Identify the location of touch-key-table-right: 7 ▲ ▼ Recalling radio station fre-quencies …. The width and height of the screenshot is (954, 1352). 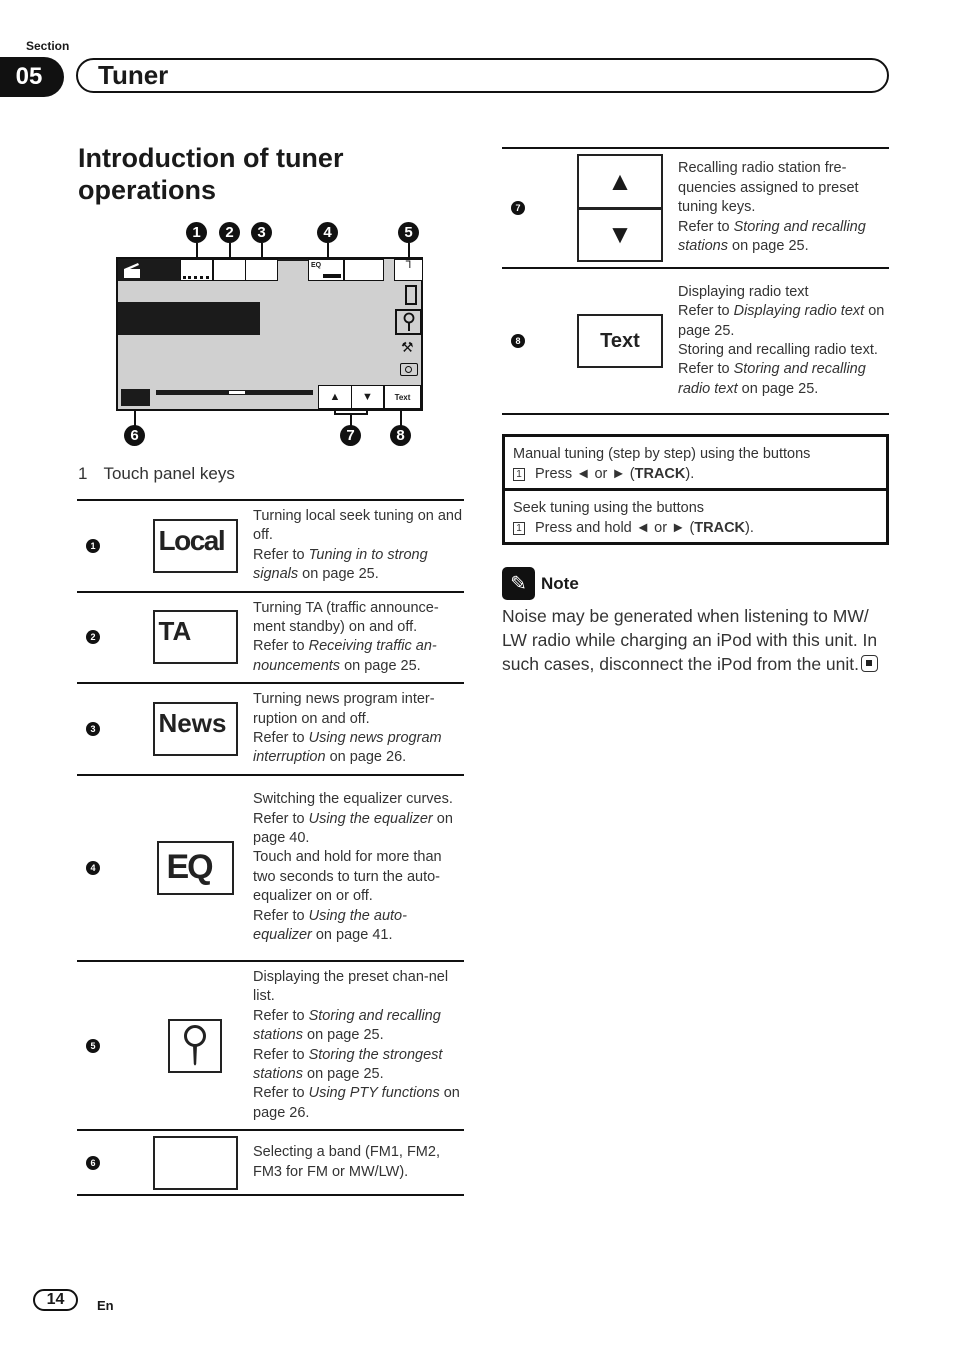
(695, 281).